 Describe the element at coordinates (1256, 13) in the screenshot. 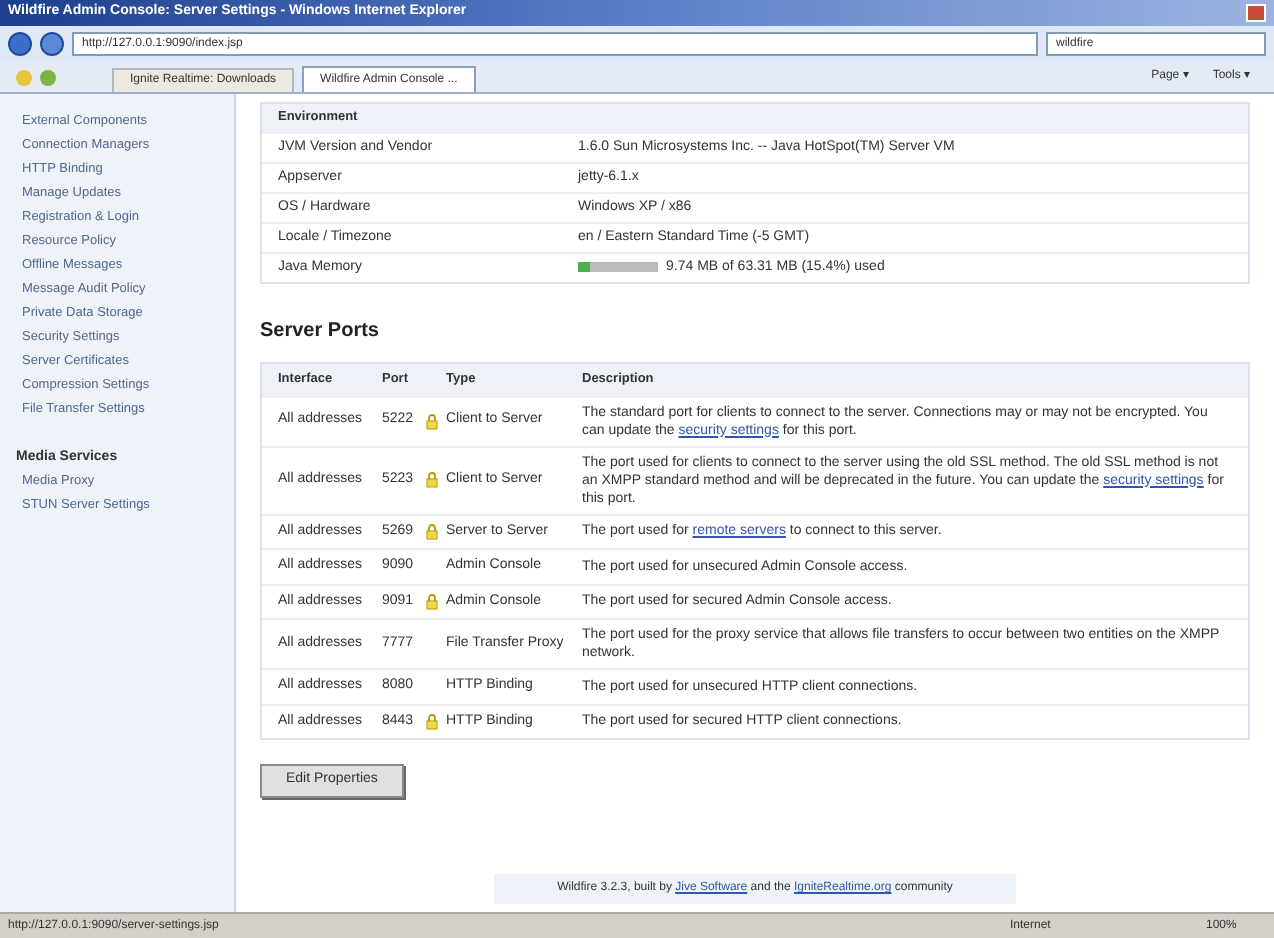

I see `close-button` at that location.